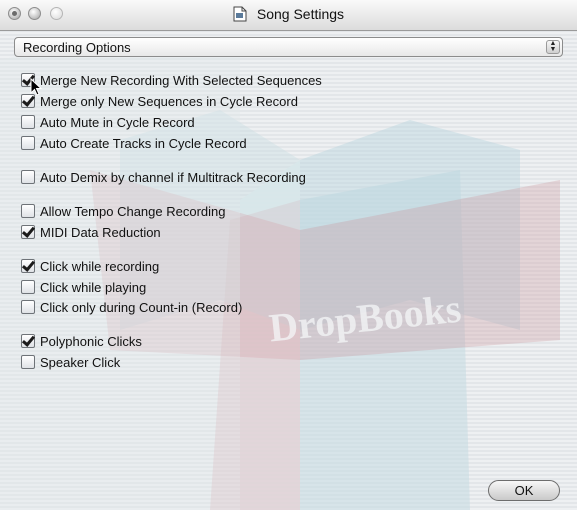 This screenshot has height=510, width=577. I want to click on option-label: Merge only New Sequences in Cycle Record, so click(169, 101).